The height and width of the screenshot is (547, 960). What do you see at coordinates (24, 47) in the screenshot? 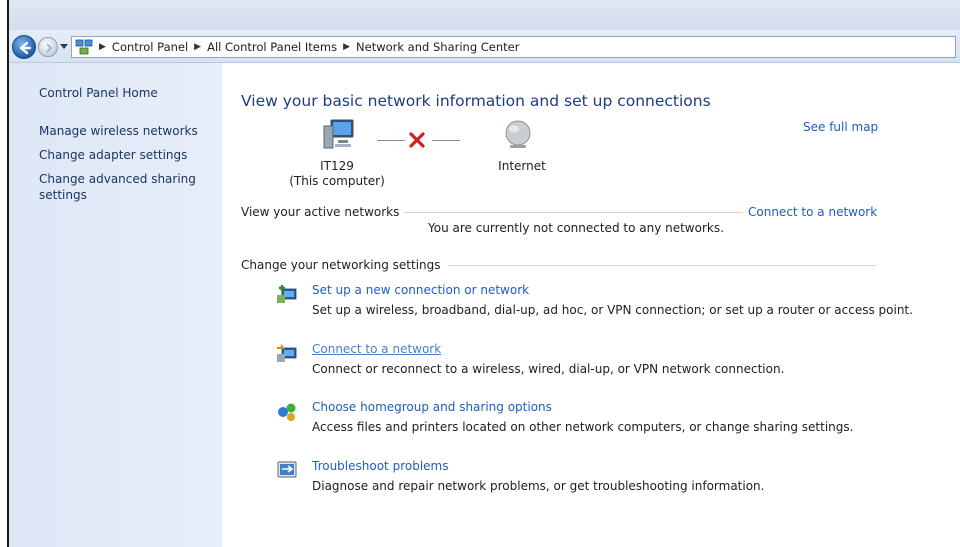
I see `back-button` at bounding box center [24, 47].